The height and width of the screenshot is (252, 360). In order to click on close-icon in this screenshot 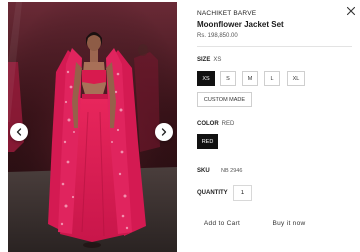, I will do `click(351, 11)`.